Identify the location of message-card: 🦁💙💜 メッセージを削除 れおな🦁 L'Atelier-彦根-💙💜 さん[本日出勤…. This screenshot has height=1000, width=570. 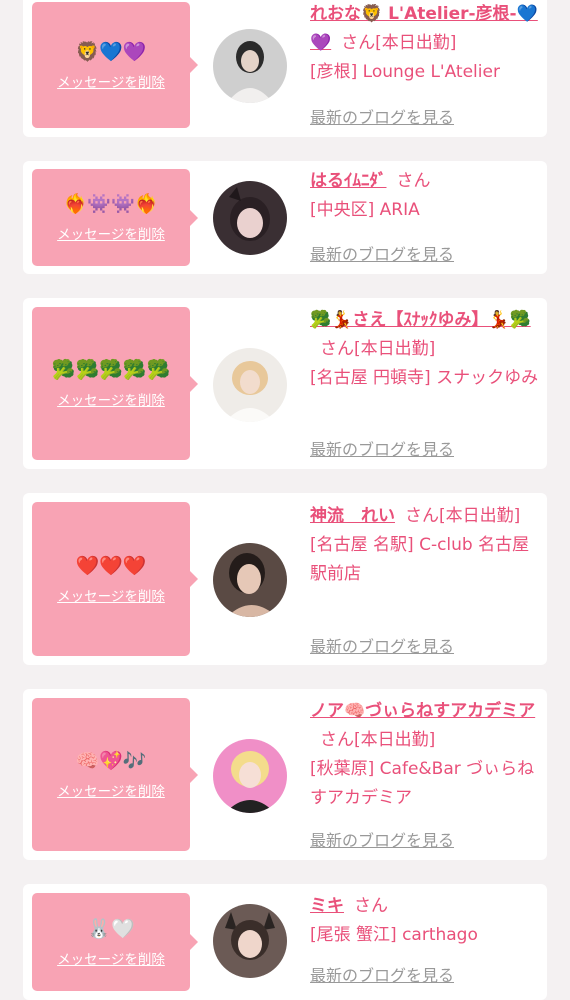
(285, 68).